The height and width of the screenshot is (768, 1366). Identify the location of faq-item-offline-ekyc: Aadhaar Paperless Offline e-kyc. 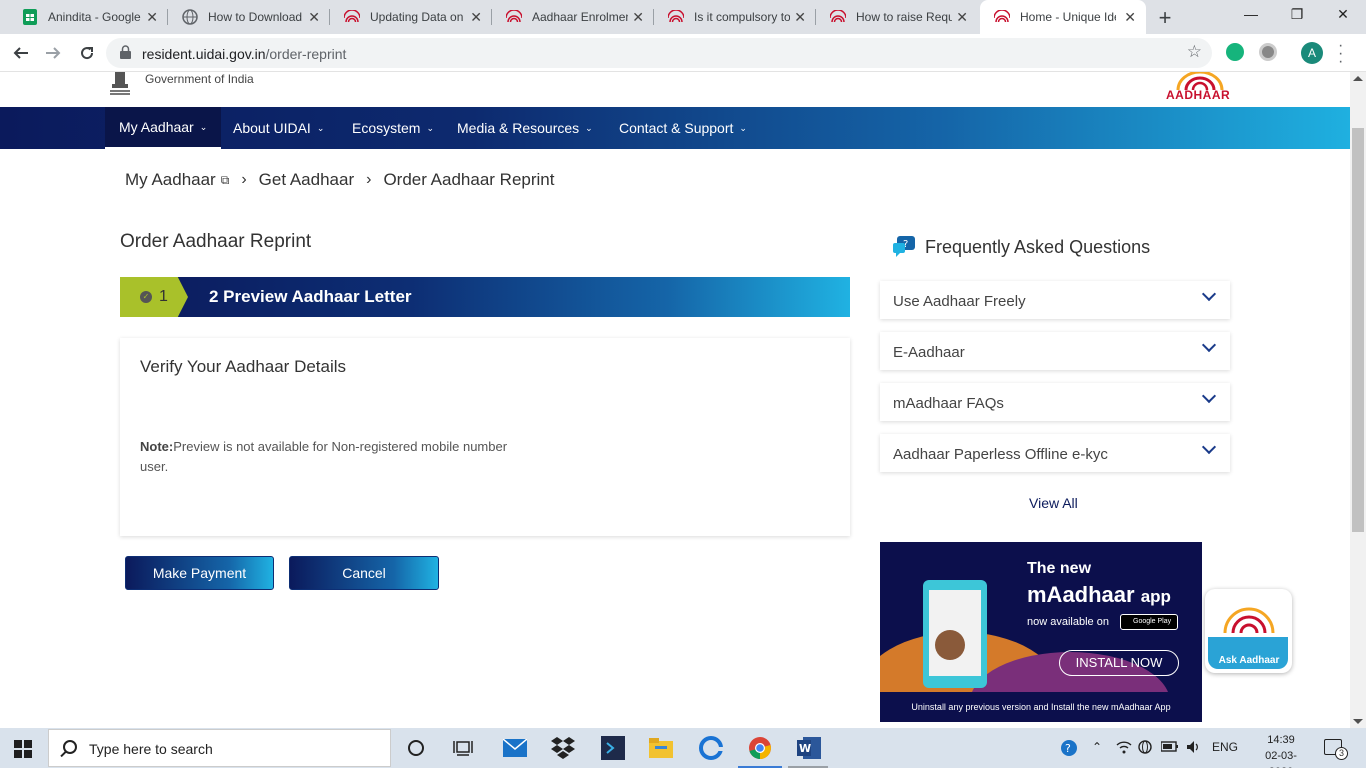
(1055, 453).